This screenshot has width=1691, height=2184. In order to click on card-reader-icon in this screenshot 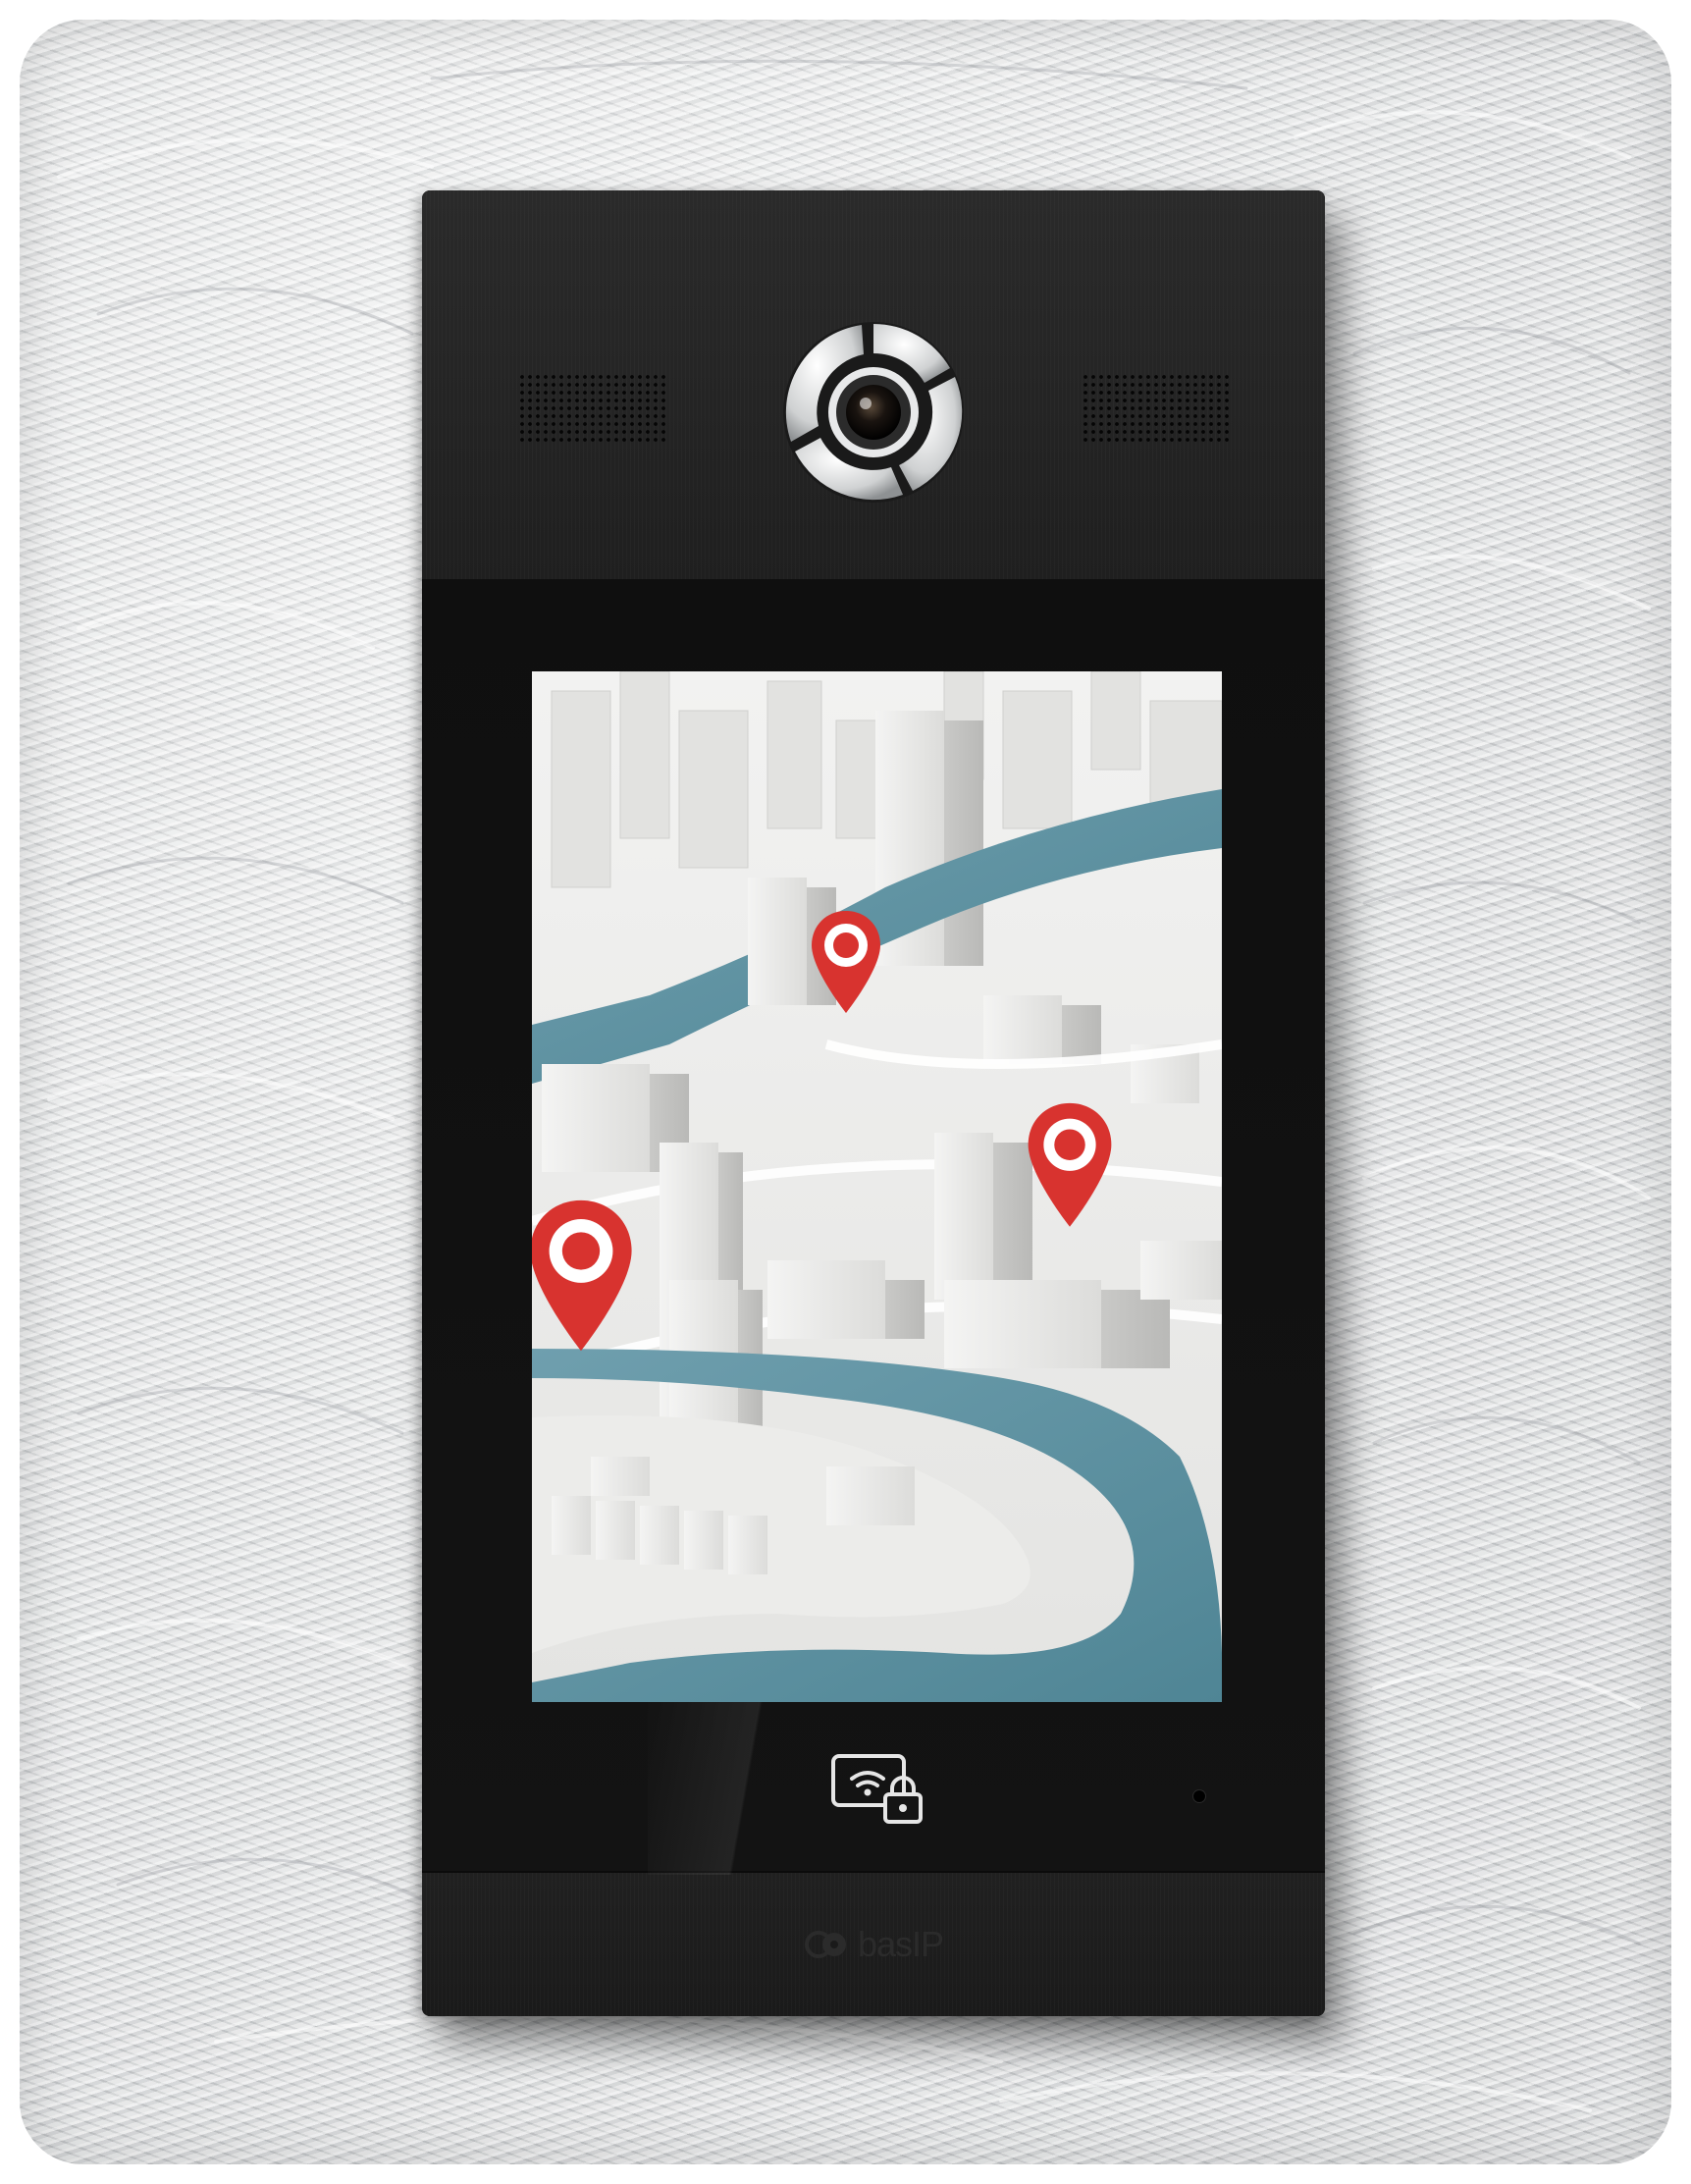, I will do `click(878, 1788)`.